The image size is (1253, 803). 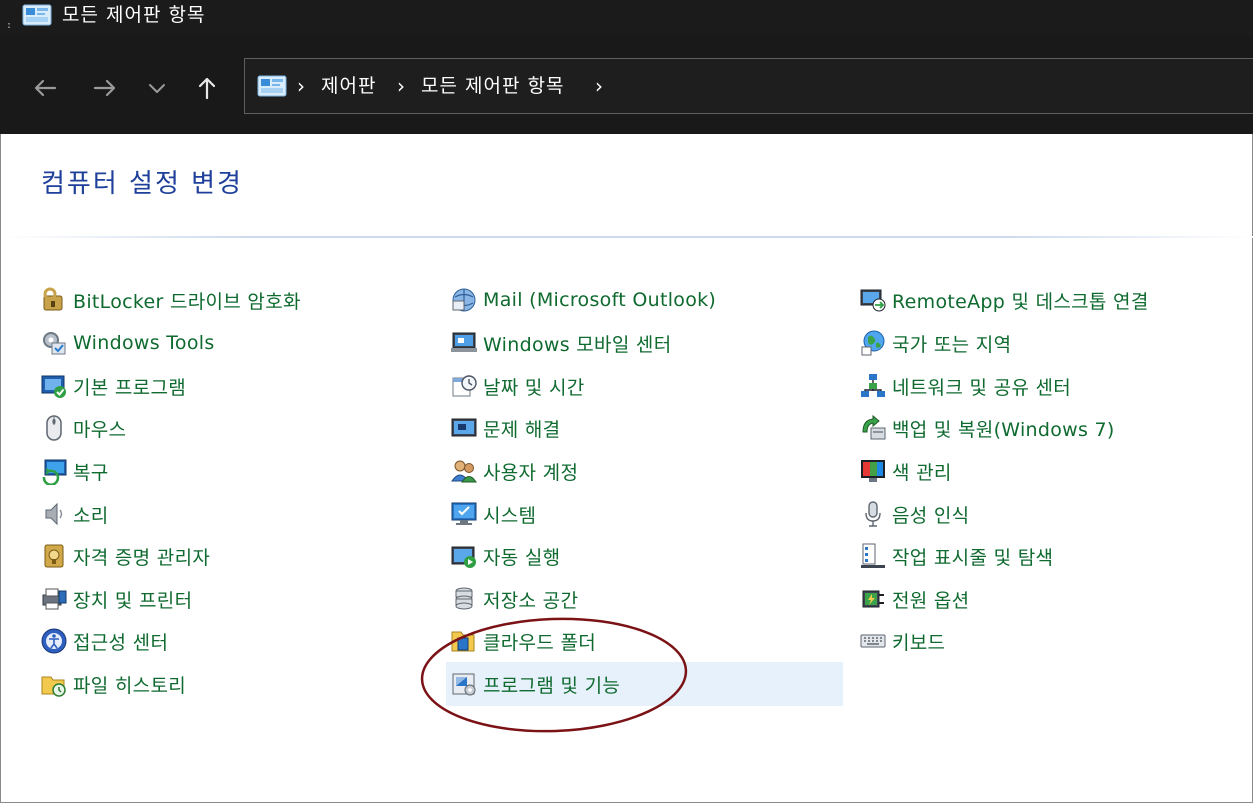 I want to click on up-button, so click(x=207, y=88).